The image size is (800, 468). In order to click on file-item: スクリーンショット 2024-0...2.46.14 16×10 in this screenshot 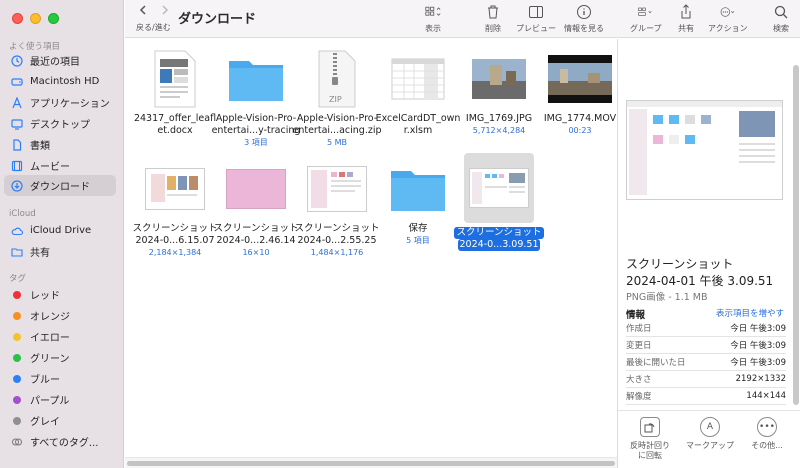, I will do `click(256, 208)`.